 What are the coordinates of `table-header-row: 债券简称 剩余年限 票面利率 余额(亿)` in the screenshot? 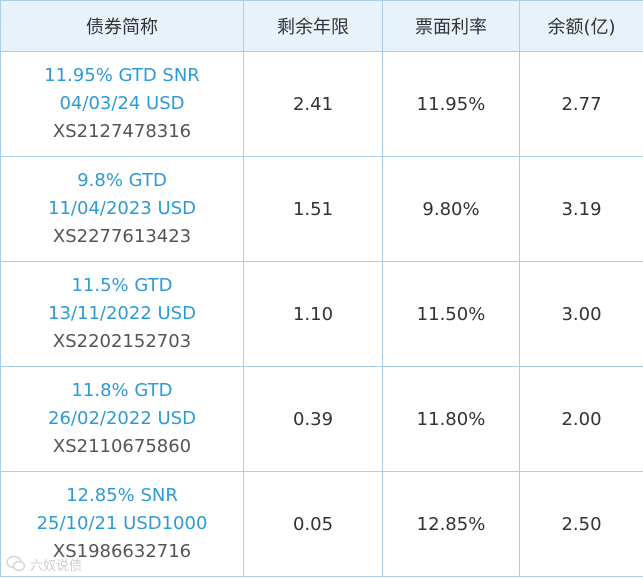 It's located at (321, 26).